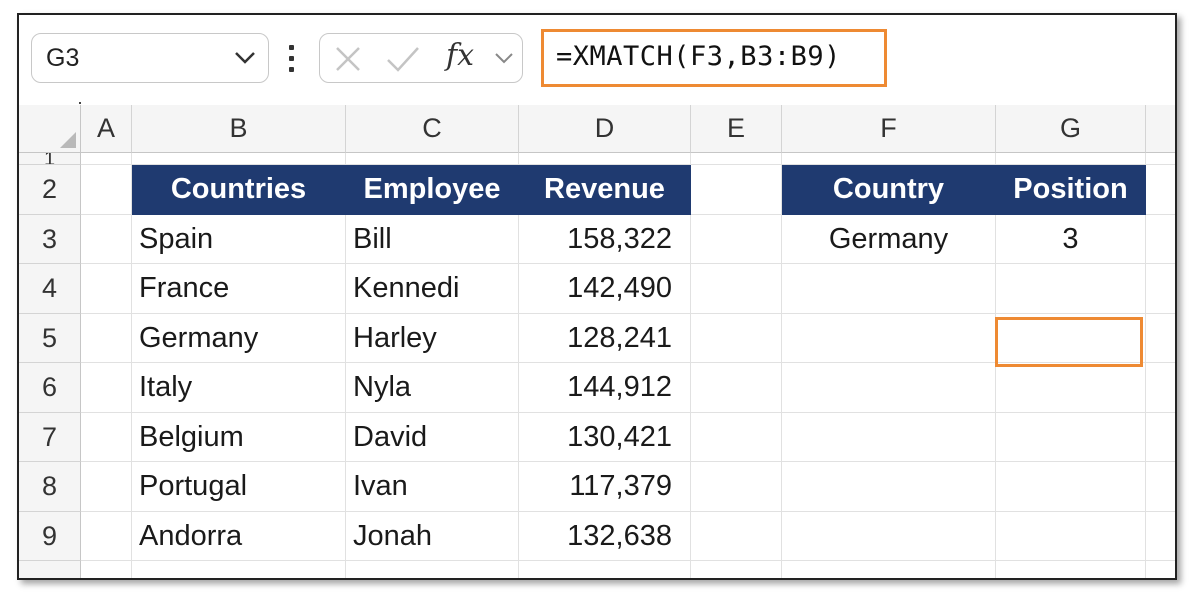 This screenshot has width=1200, height=598. Describe the element at coordinates (432, 437) in the screenshot. I see `cell-c7: David` at that location.